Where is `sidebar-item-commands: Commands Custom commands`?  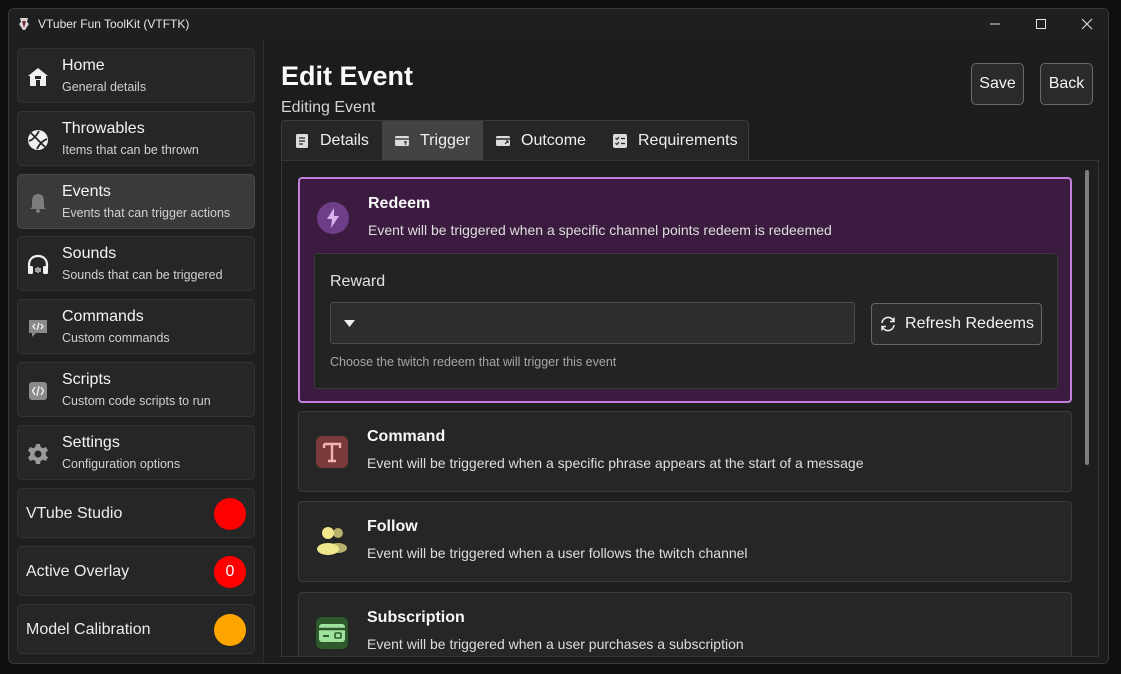
sidebar-item-commands: Commands Custom commands is located at coordinates (136, 326).